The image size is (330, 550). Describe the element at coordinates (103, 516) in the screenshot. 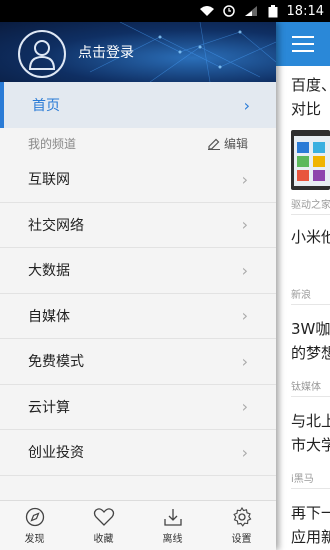

I see `heart-icon` at that location.